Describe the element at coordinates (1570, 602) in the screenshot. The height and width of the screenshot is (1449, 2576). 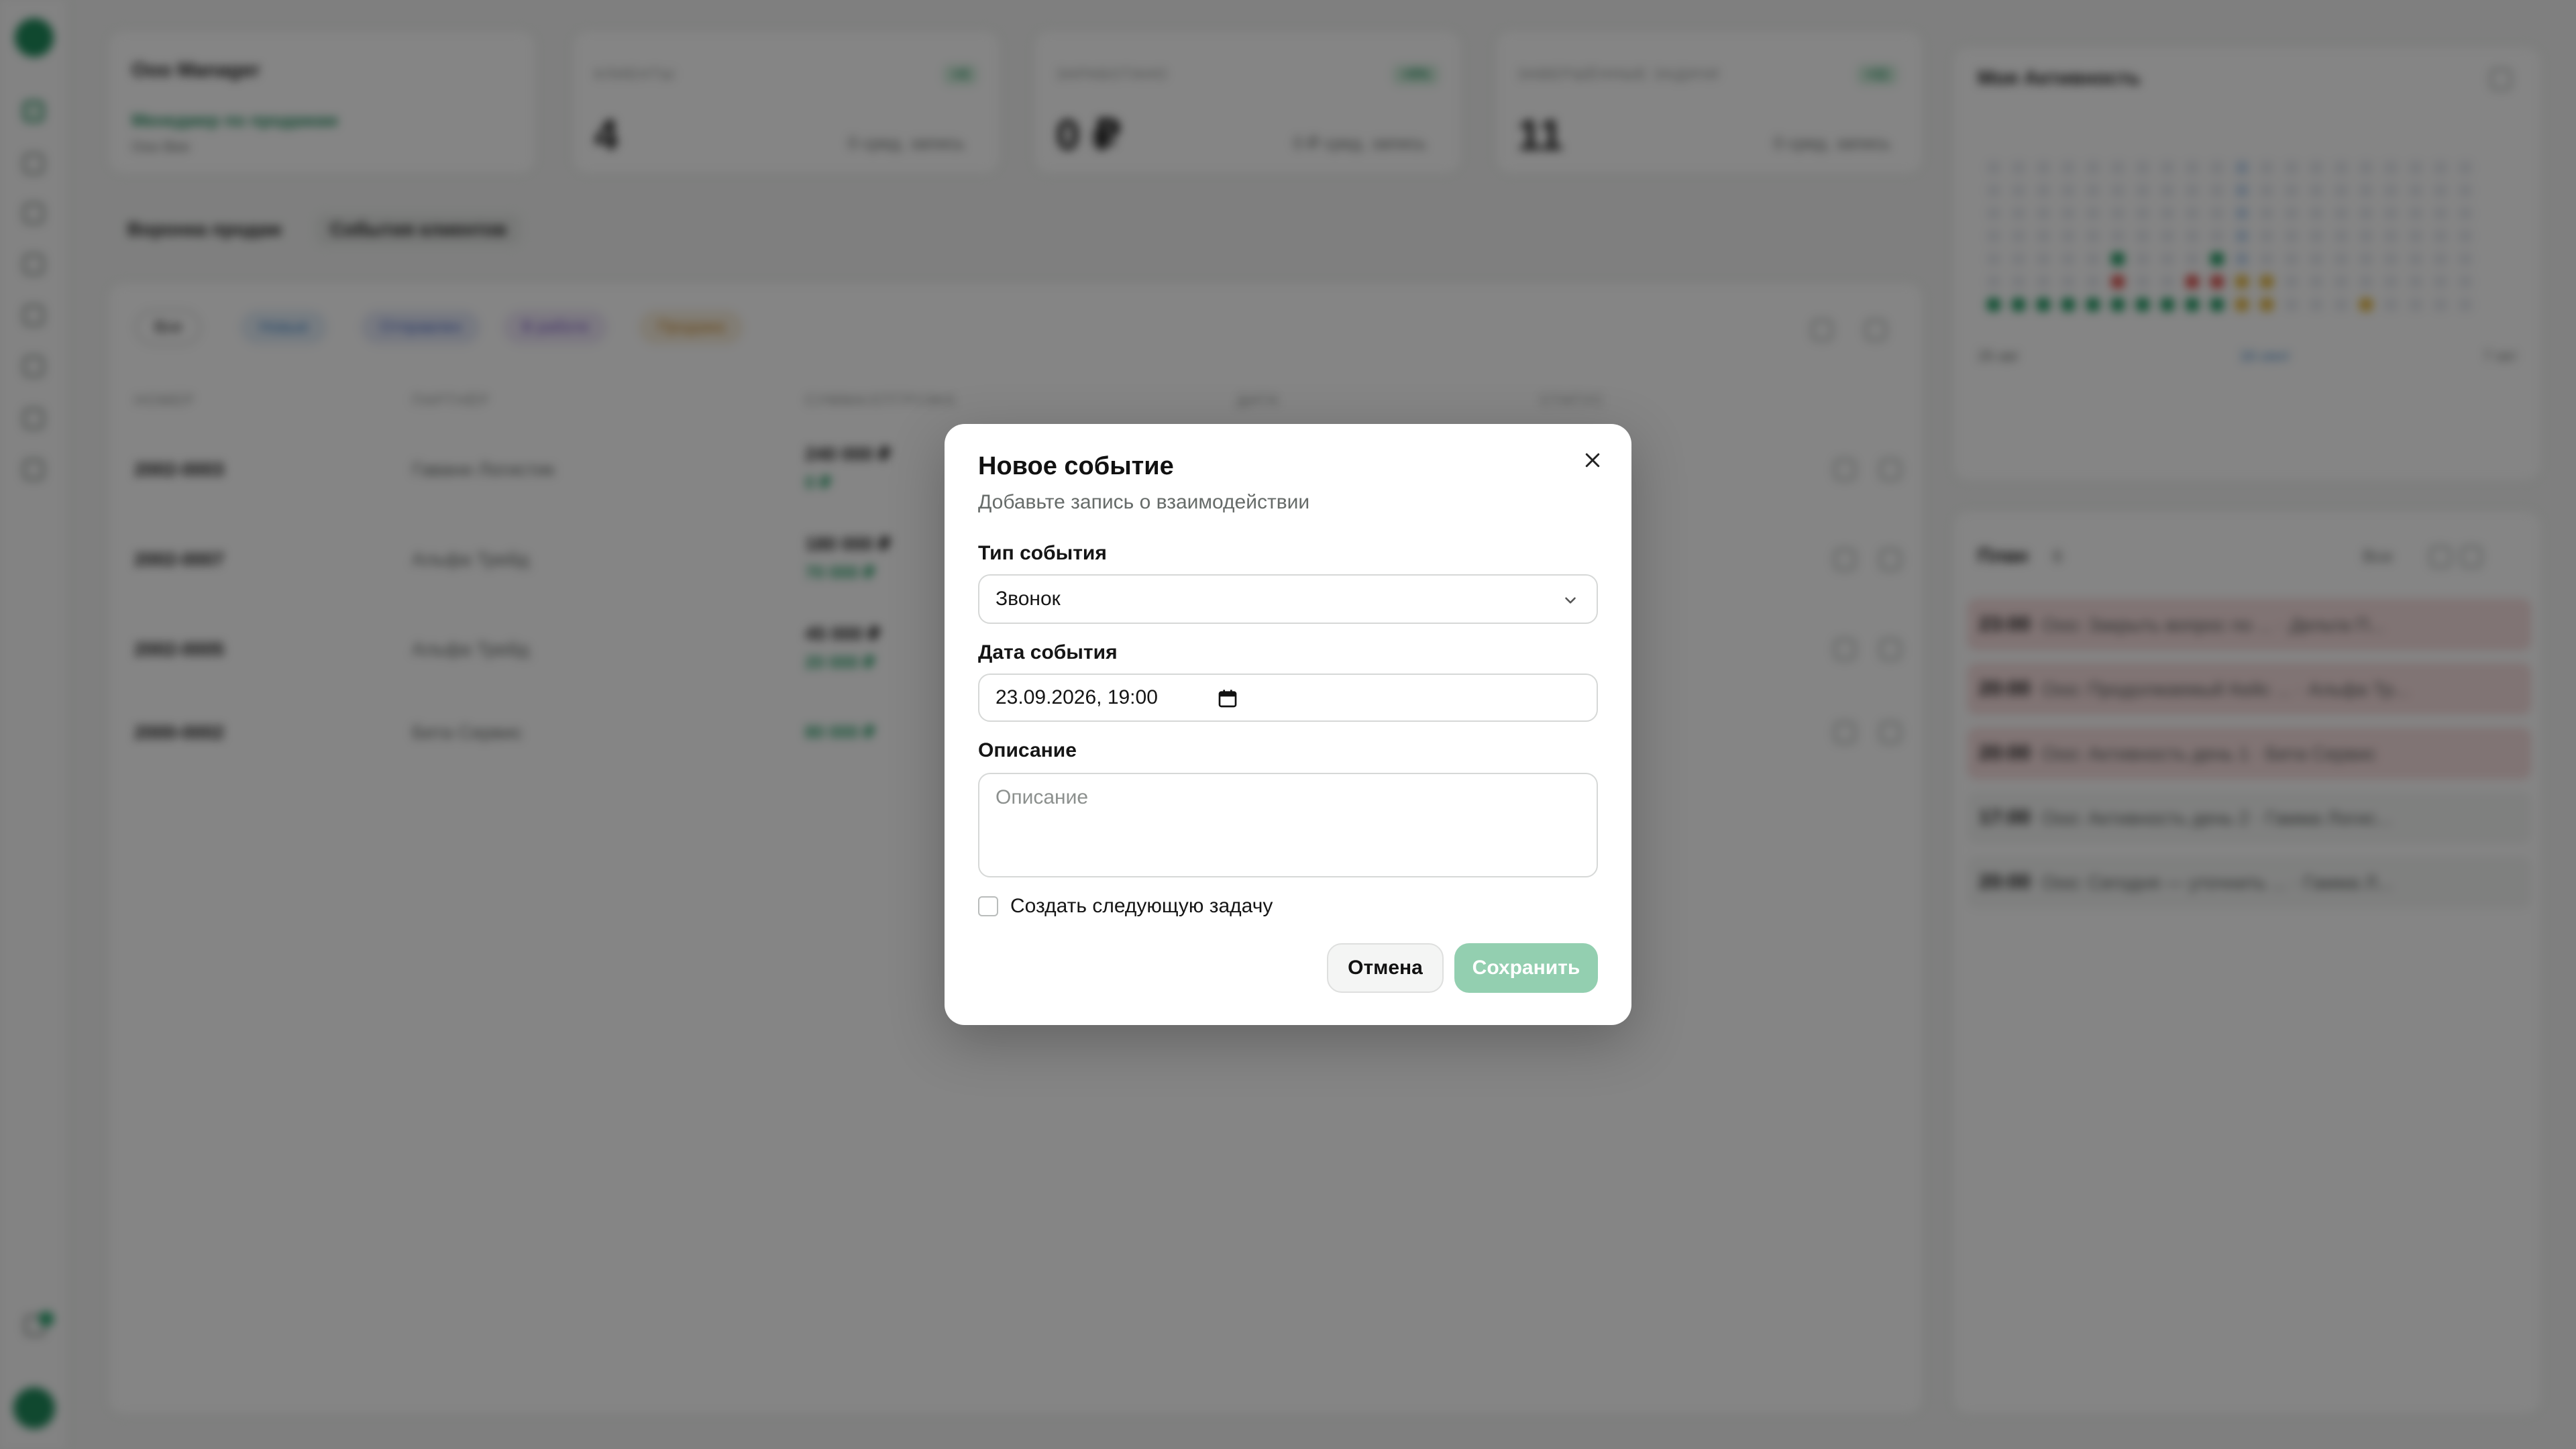
I see `chevron-down-icon` at that location.